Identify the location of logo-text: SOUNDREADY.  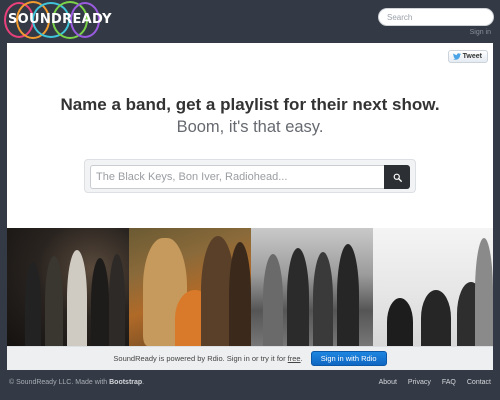
(60, 19).